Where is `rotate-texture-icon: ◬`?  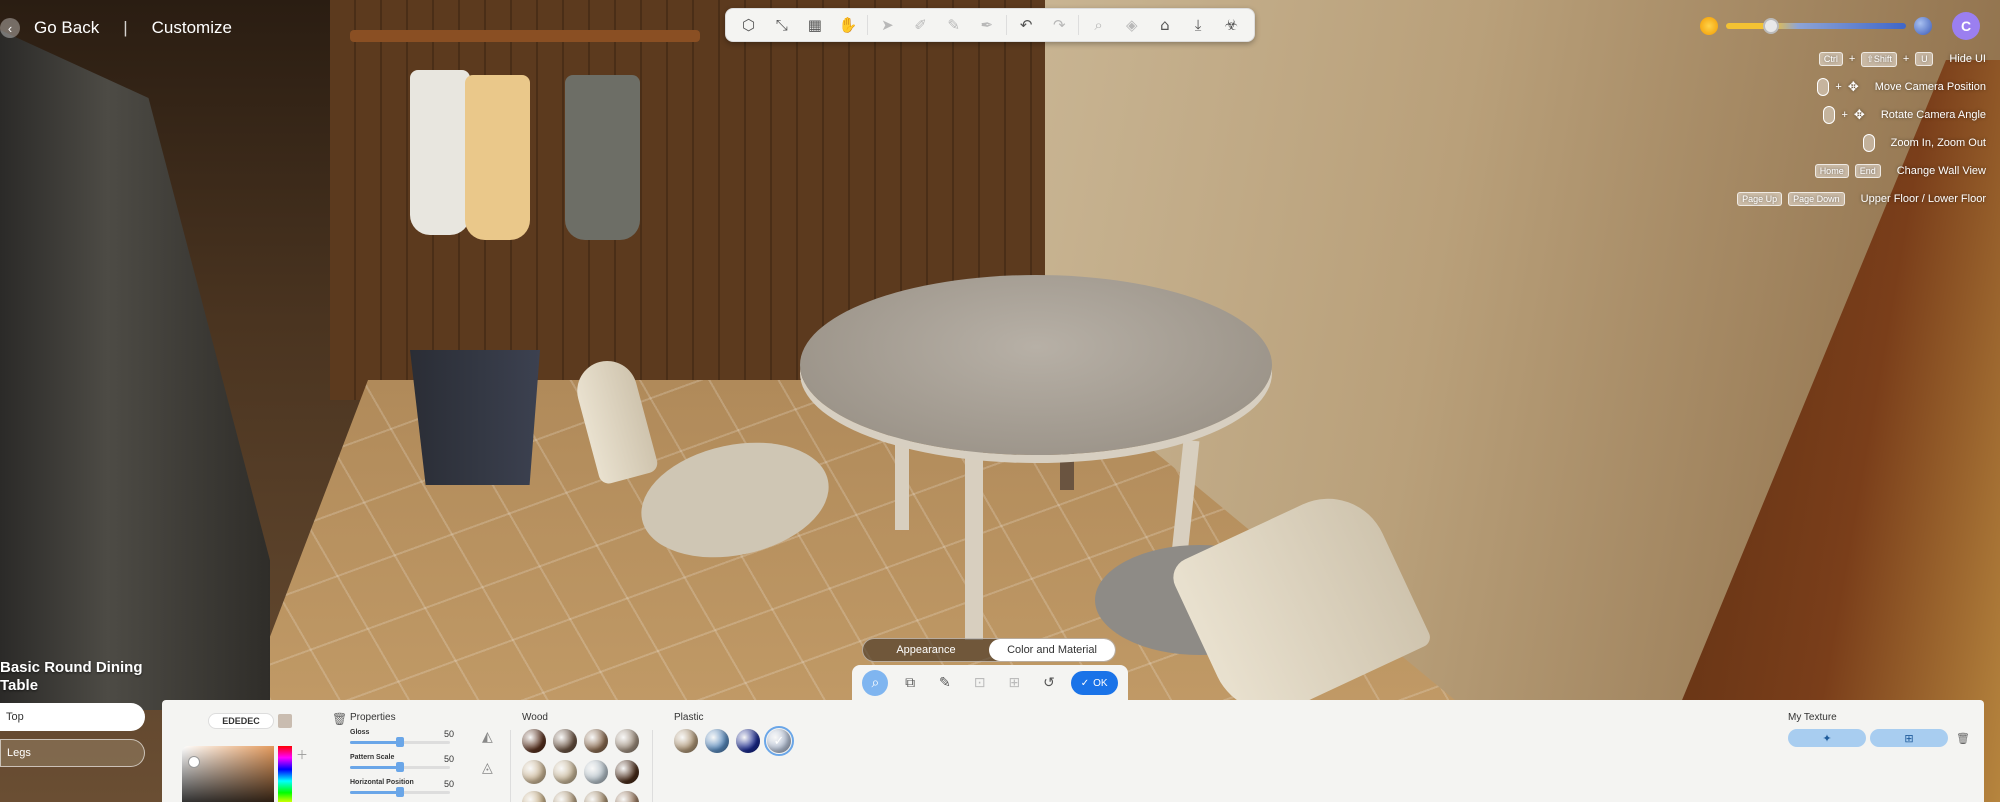
rotate-texture-icon: ◬ is located at coordinates (487, 767).